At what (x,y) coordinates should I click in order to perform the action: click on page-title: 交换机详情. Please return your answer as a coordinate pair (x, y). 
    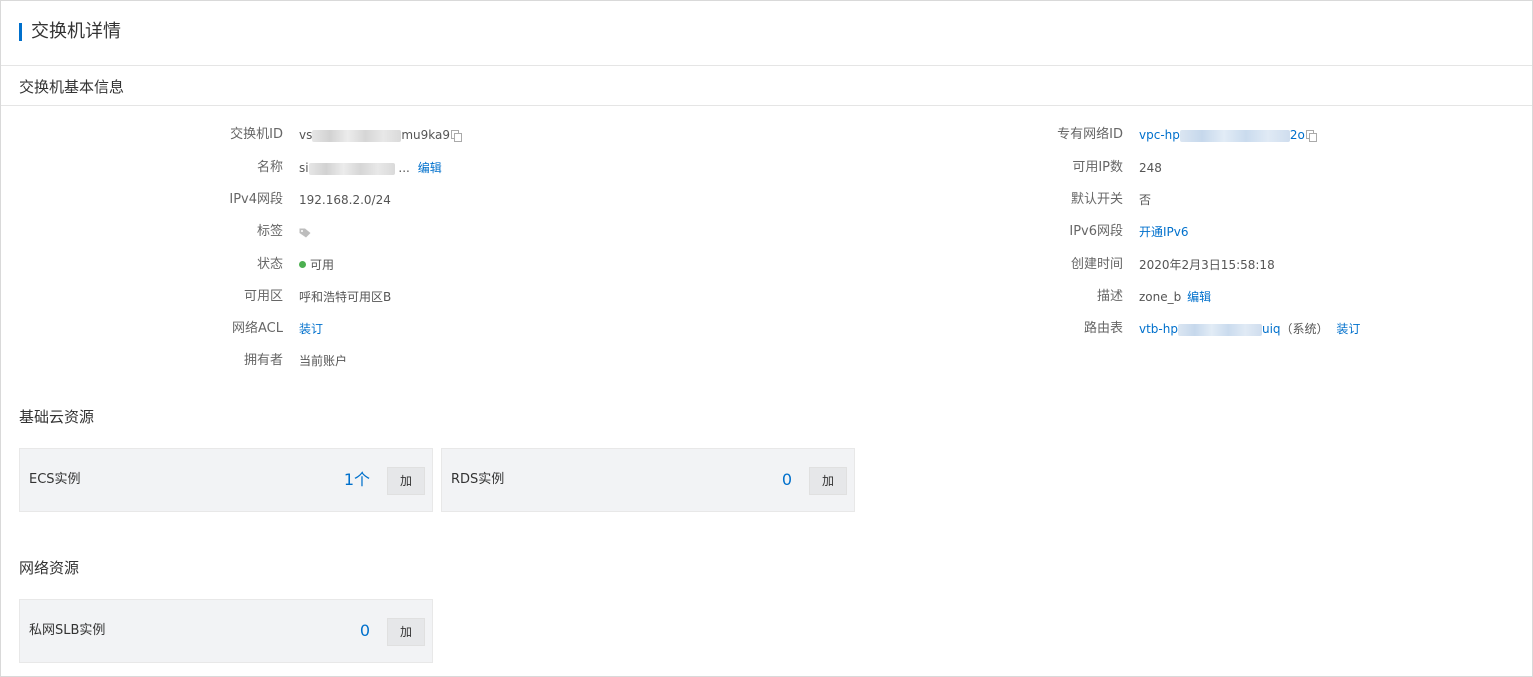
    Looking at the image, I should click on (76, 31).